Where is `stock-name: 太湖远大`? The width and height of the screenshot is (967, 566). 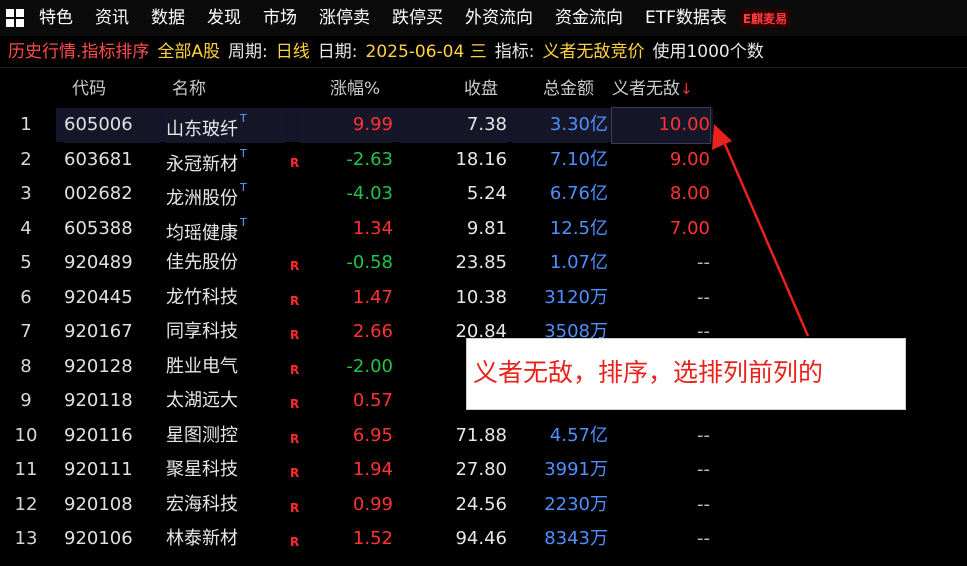
stock-name: 太湖远大 is located at coordinates (226, 401).